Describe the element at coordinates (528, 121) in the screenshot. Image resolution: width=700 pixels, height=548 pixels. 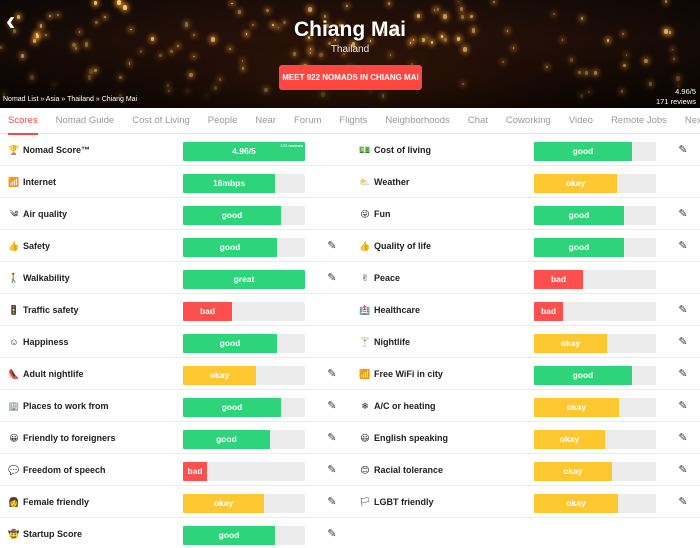
I see `tab-coworking: Coworking` at that location.